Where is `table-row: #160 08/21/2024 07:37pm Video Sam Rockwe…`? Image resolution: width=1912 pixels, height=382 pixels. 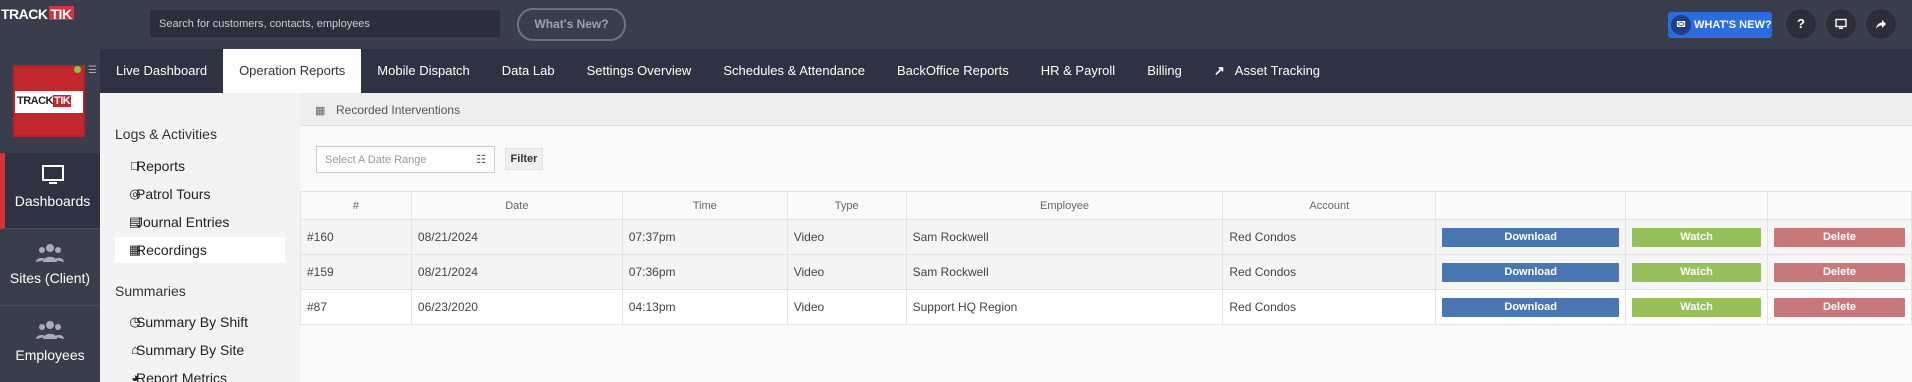
table-row: #160 08/21/2024 07:37pm Video Sam Rockwe… is located at coordinates (1106, 237).